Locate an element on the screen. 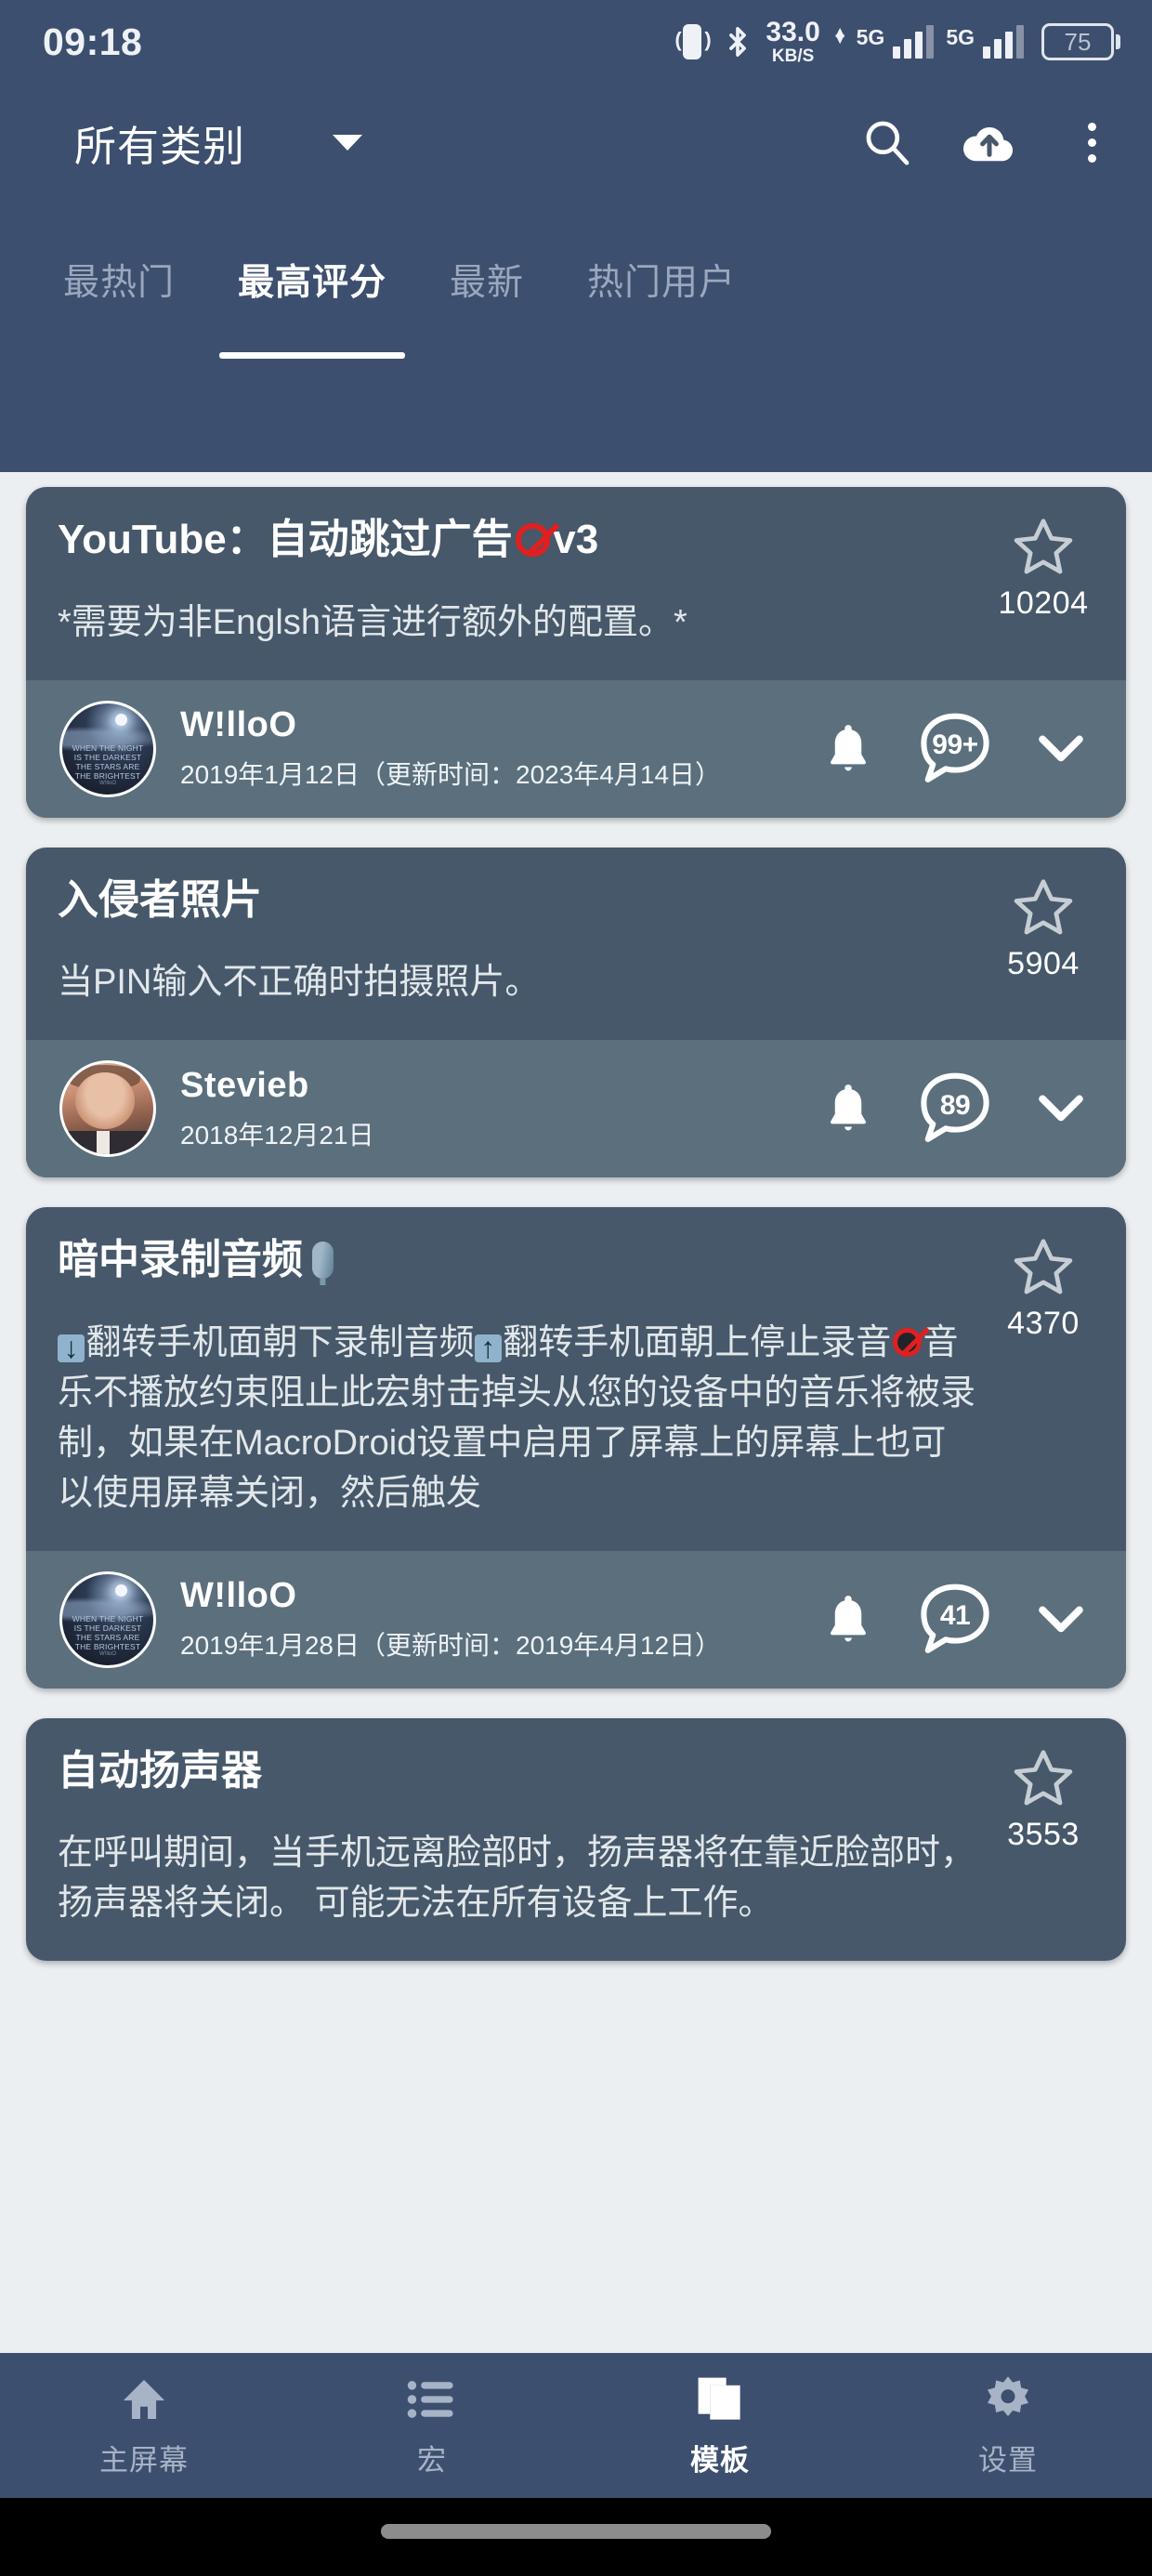  rating-count: 4370 is located at coordinates (1043, 1324).